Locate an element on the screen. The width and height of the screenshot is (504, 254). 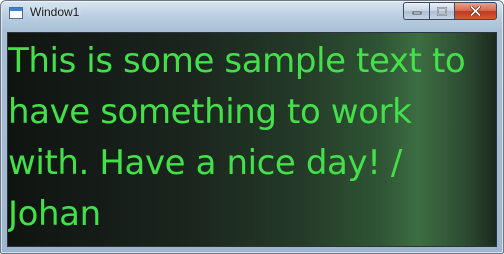
maximize-button is located at coordinates (441, 11).